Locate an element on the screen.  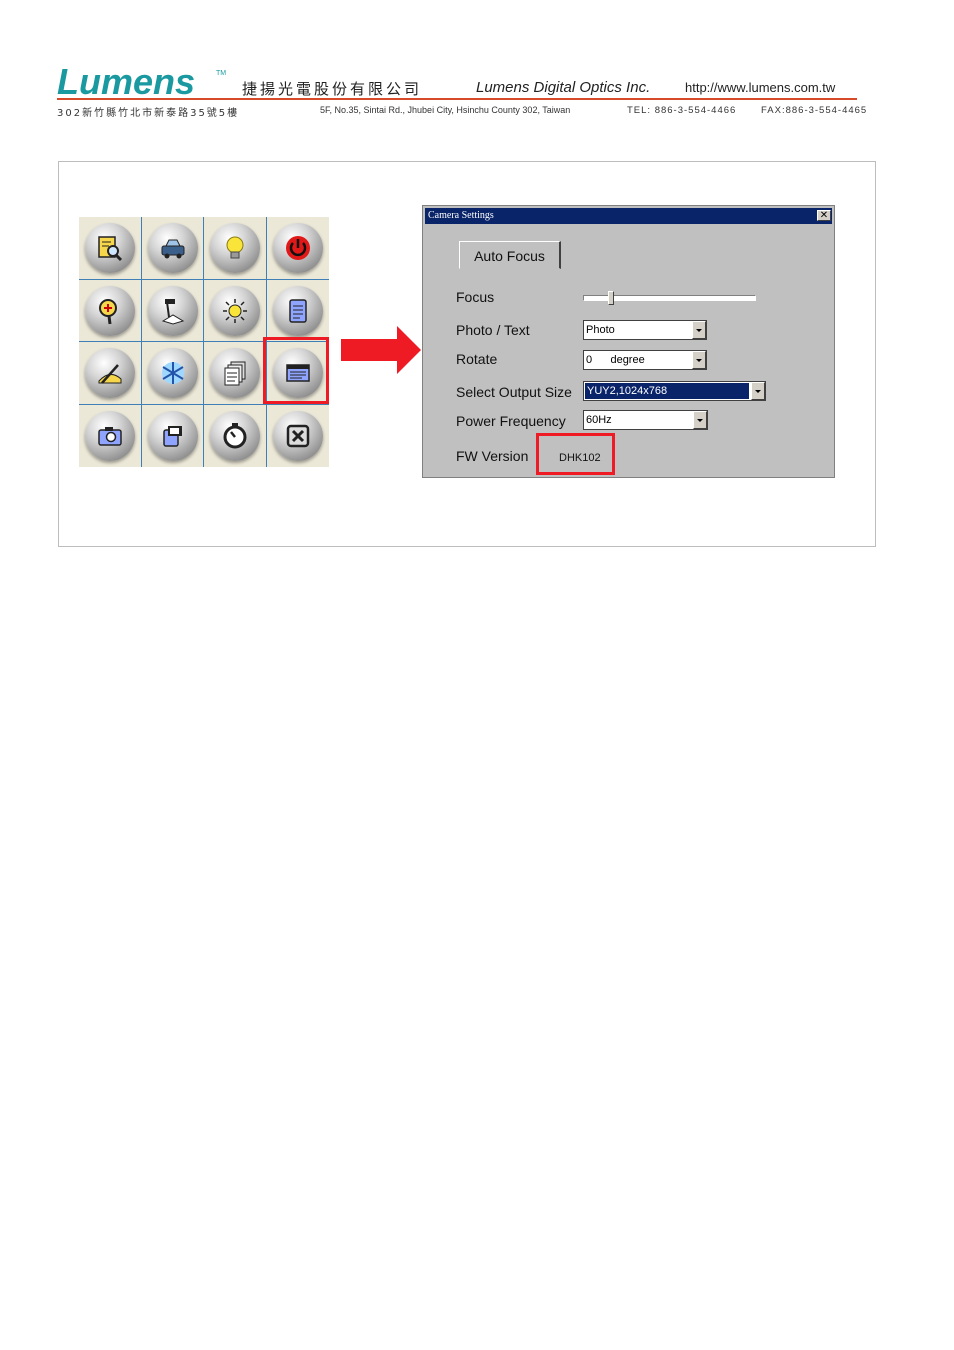
fw-version-highlight-box is located at coordinates (575, 454).